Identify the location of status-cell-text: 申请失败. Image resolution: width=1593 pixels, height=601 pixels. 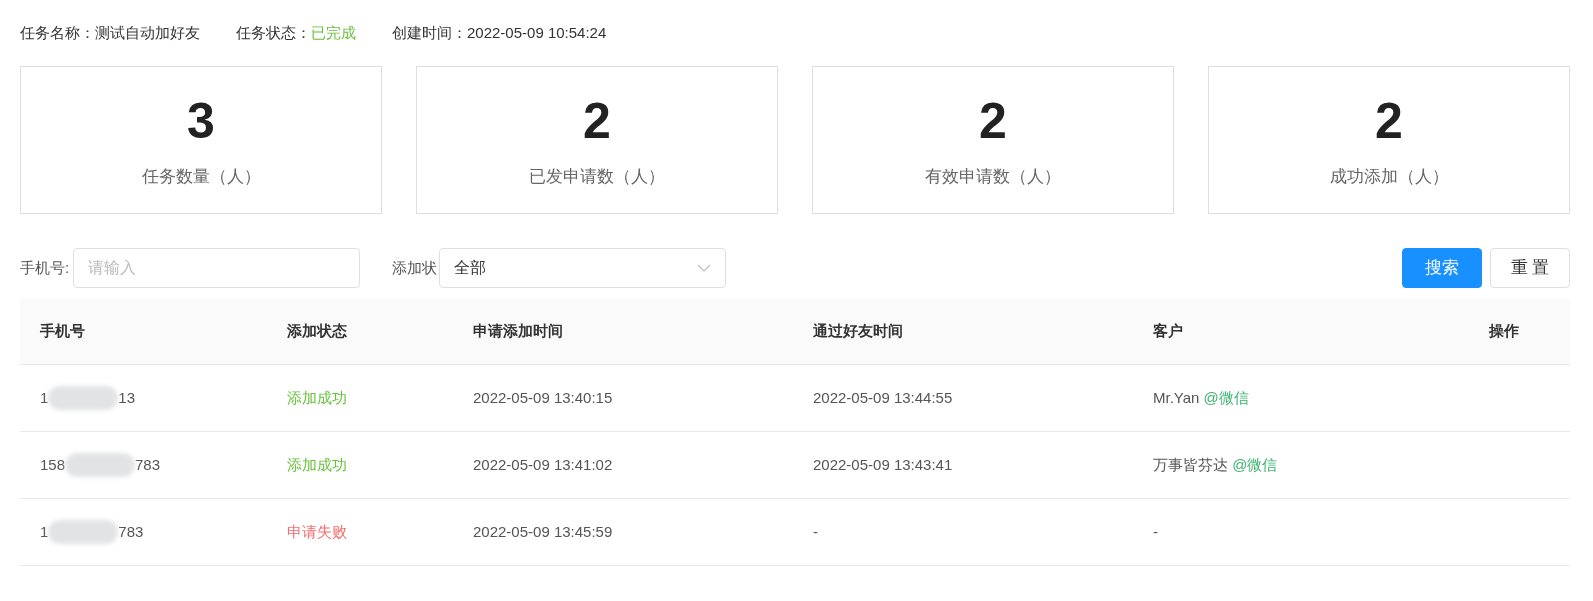
(317, 531).